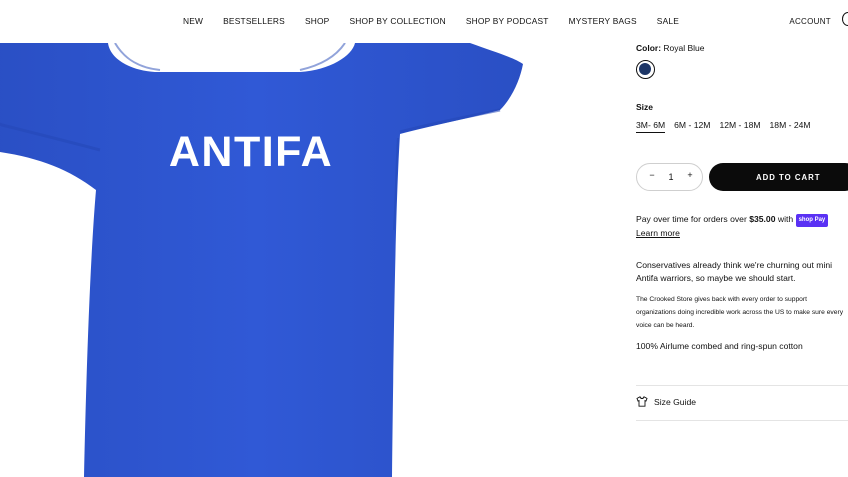  I want to click on color-value: Royal Blue, so click(684, 48).